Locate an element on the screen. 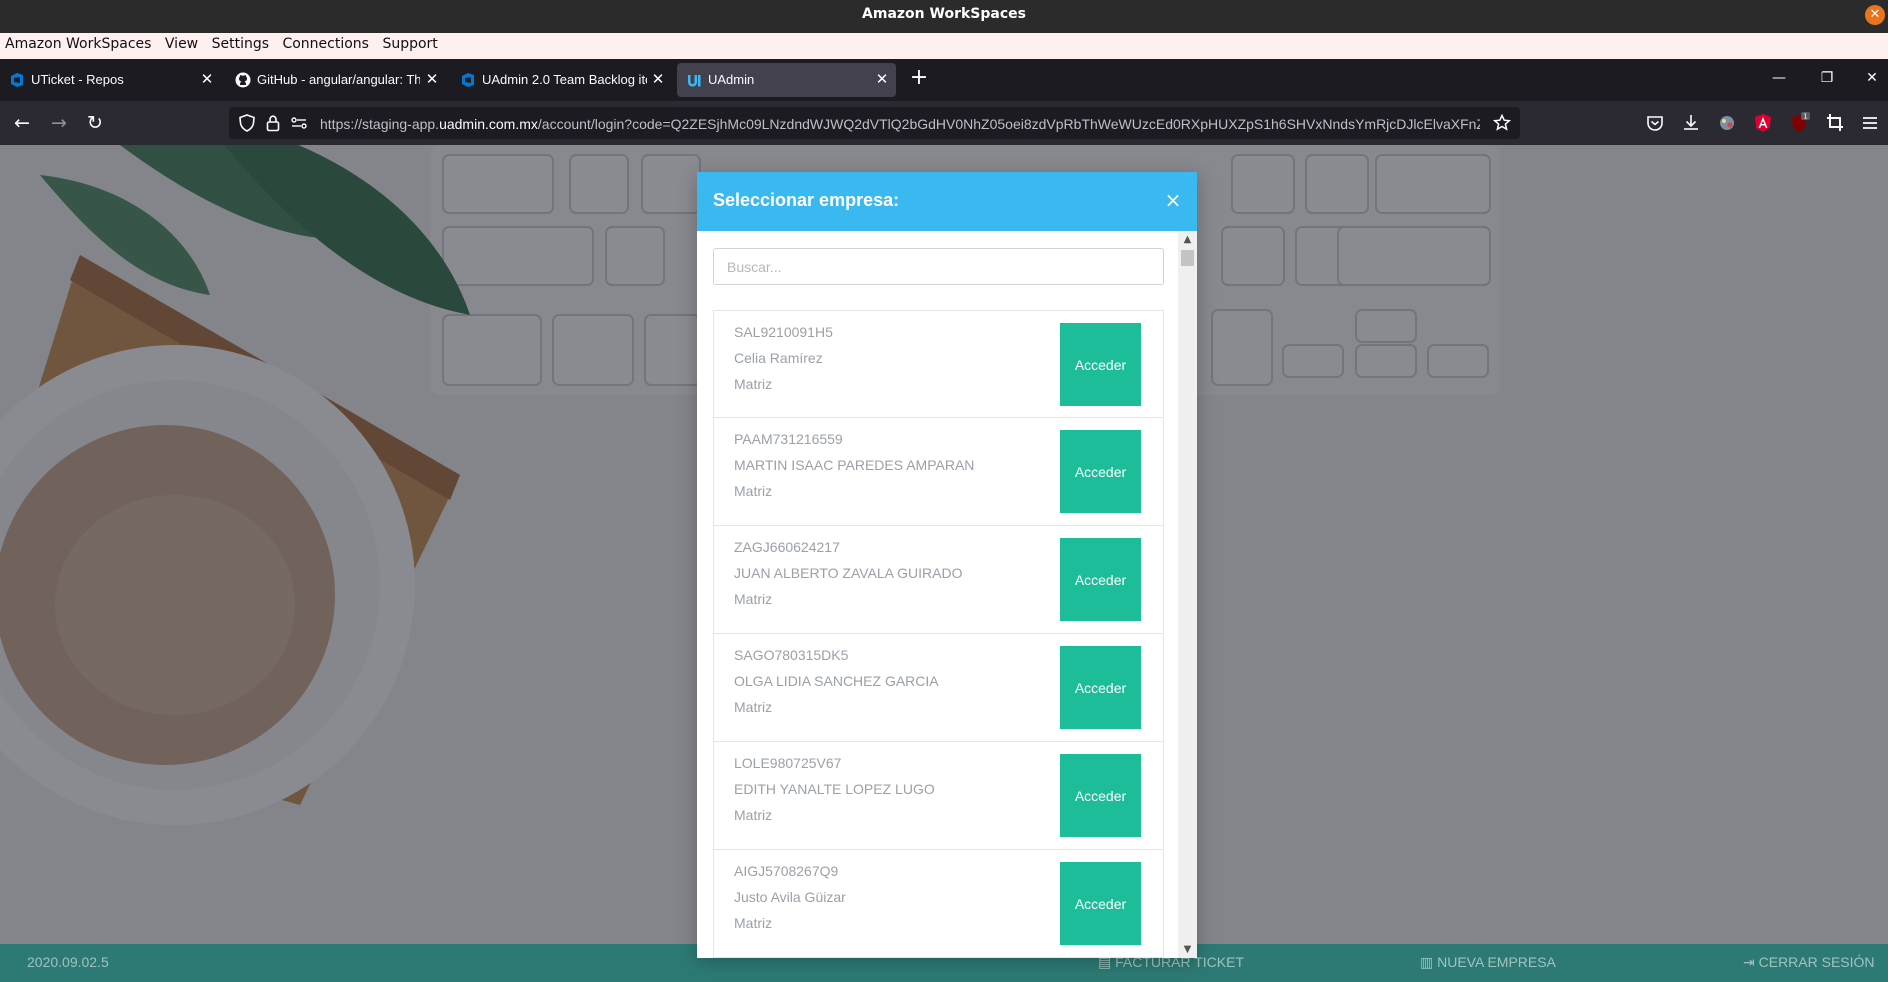 Image resolution: width=1888 pixels, height=982 pixels. restore-button: ❐ is located at coordinates (1827, 78).